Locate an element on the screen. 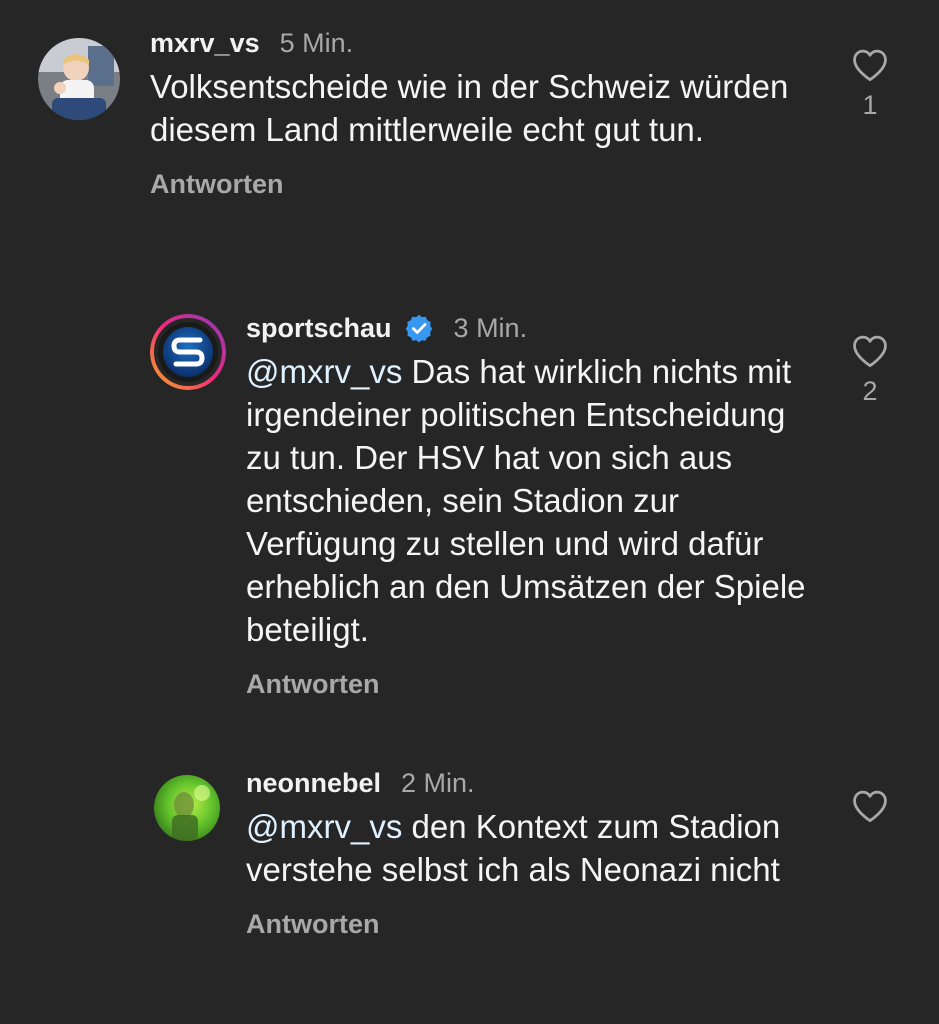  like-count: 1 is located at coordinates (870, 105).